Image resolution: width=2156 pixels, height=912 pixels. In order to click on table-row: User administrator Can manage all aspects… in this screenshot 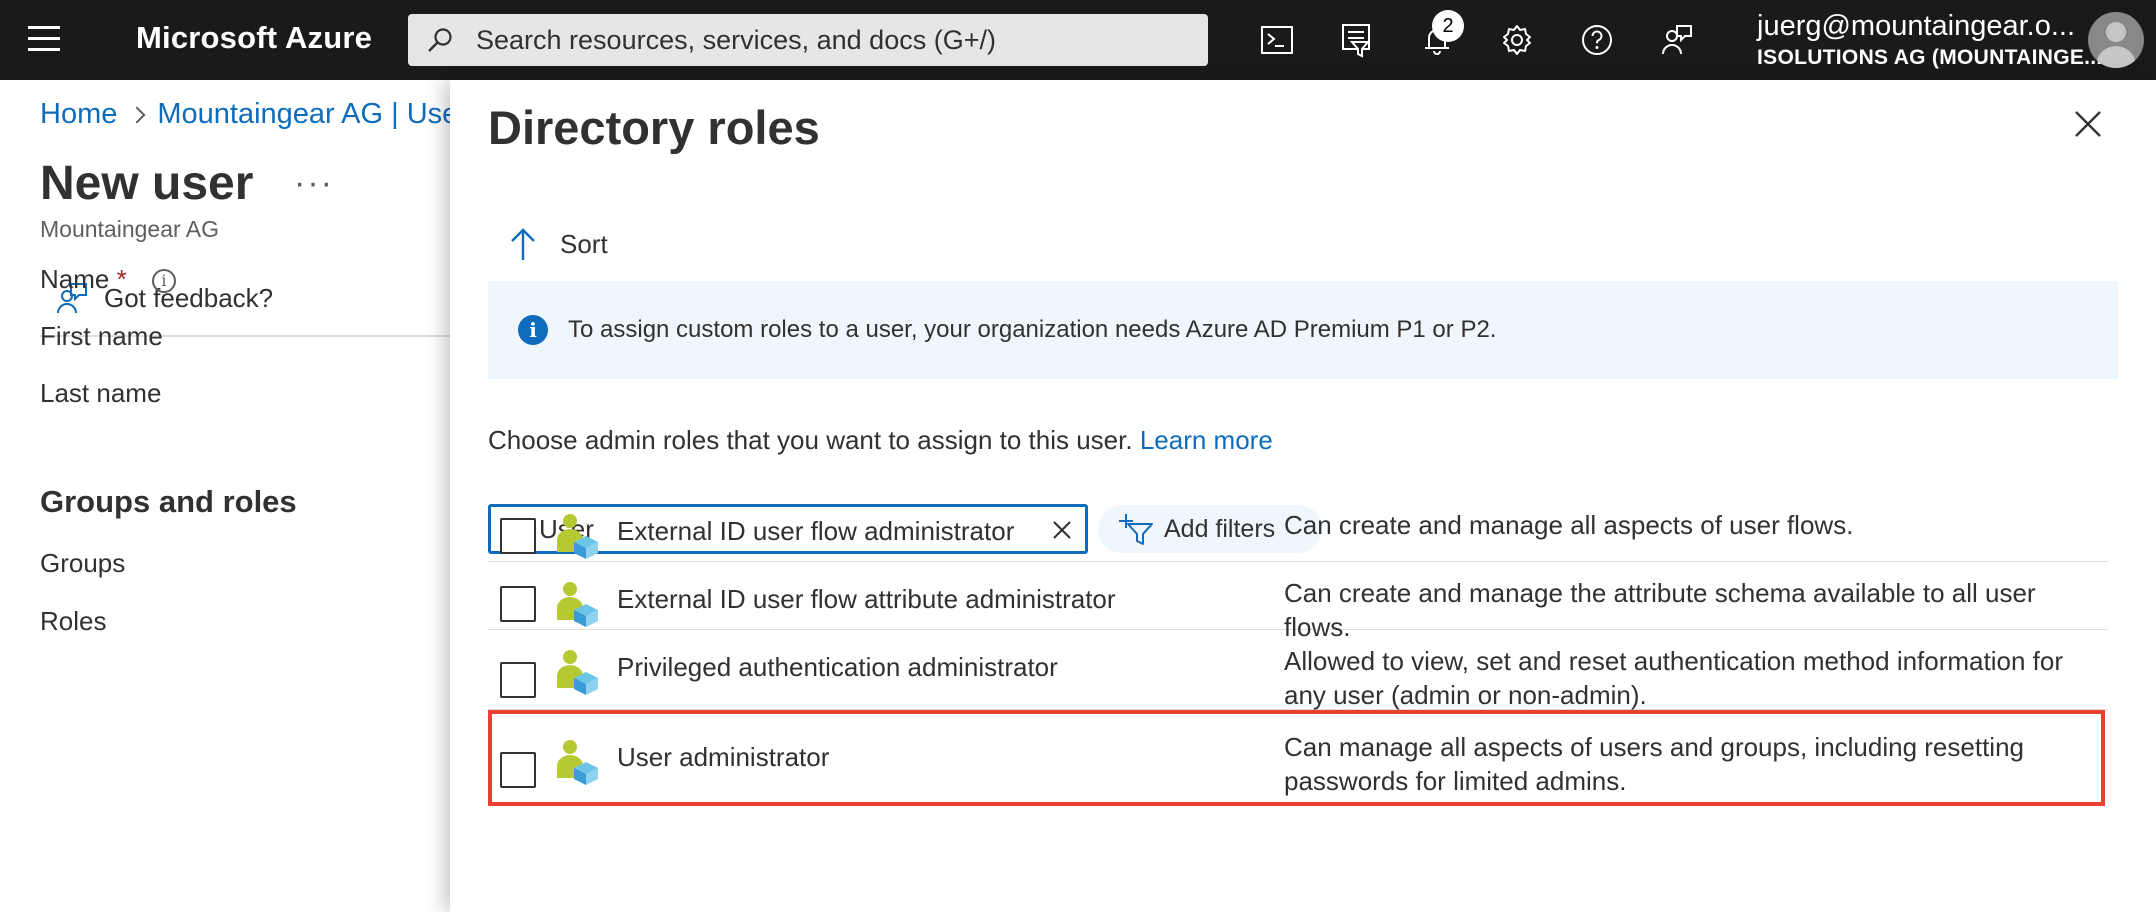, I will do `click(1298, 758)`.